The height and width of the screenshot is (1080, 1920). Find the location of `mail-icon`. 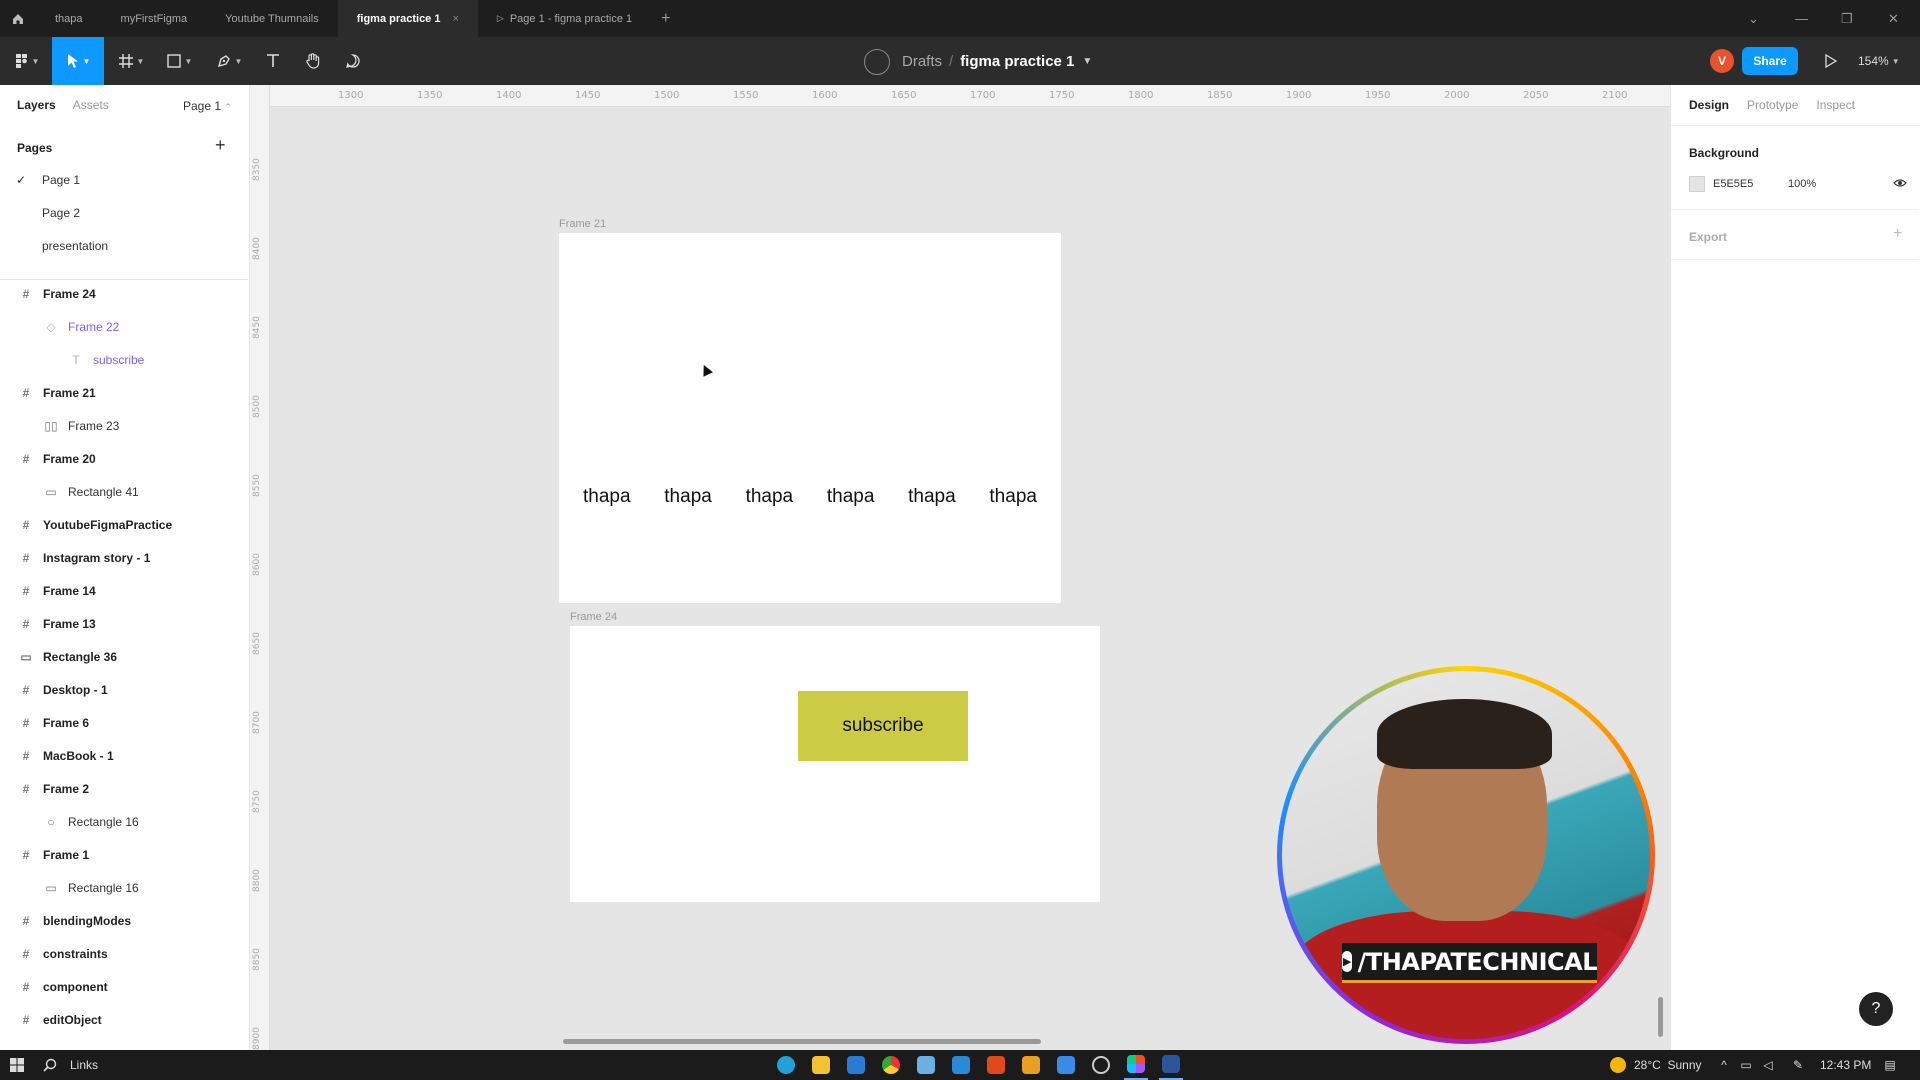

mail-icon is located at coordinates (856, 1065).